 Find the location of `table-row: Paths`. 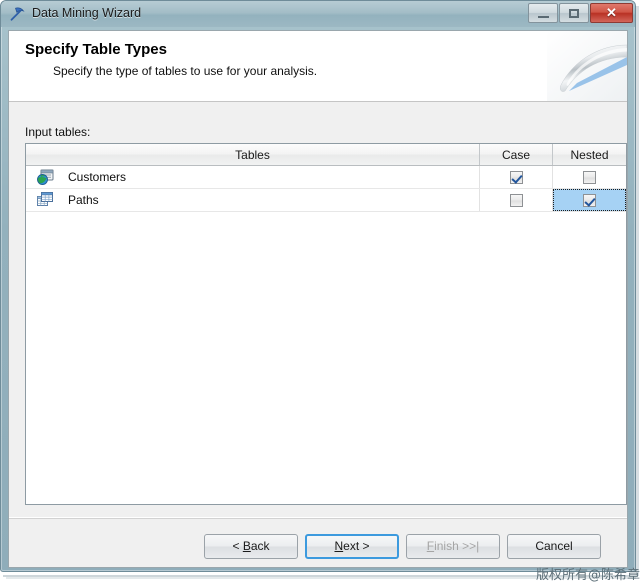

table-row: Paths is located at coordinates (326, 200).